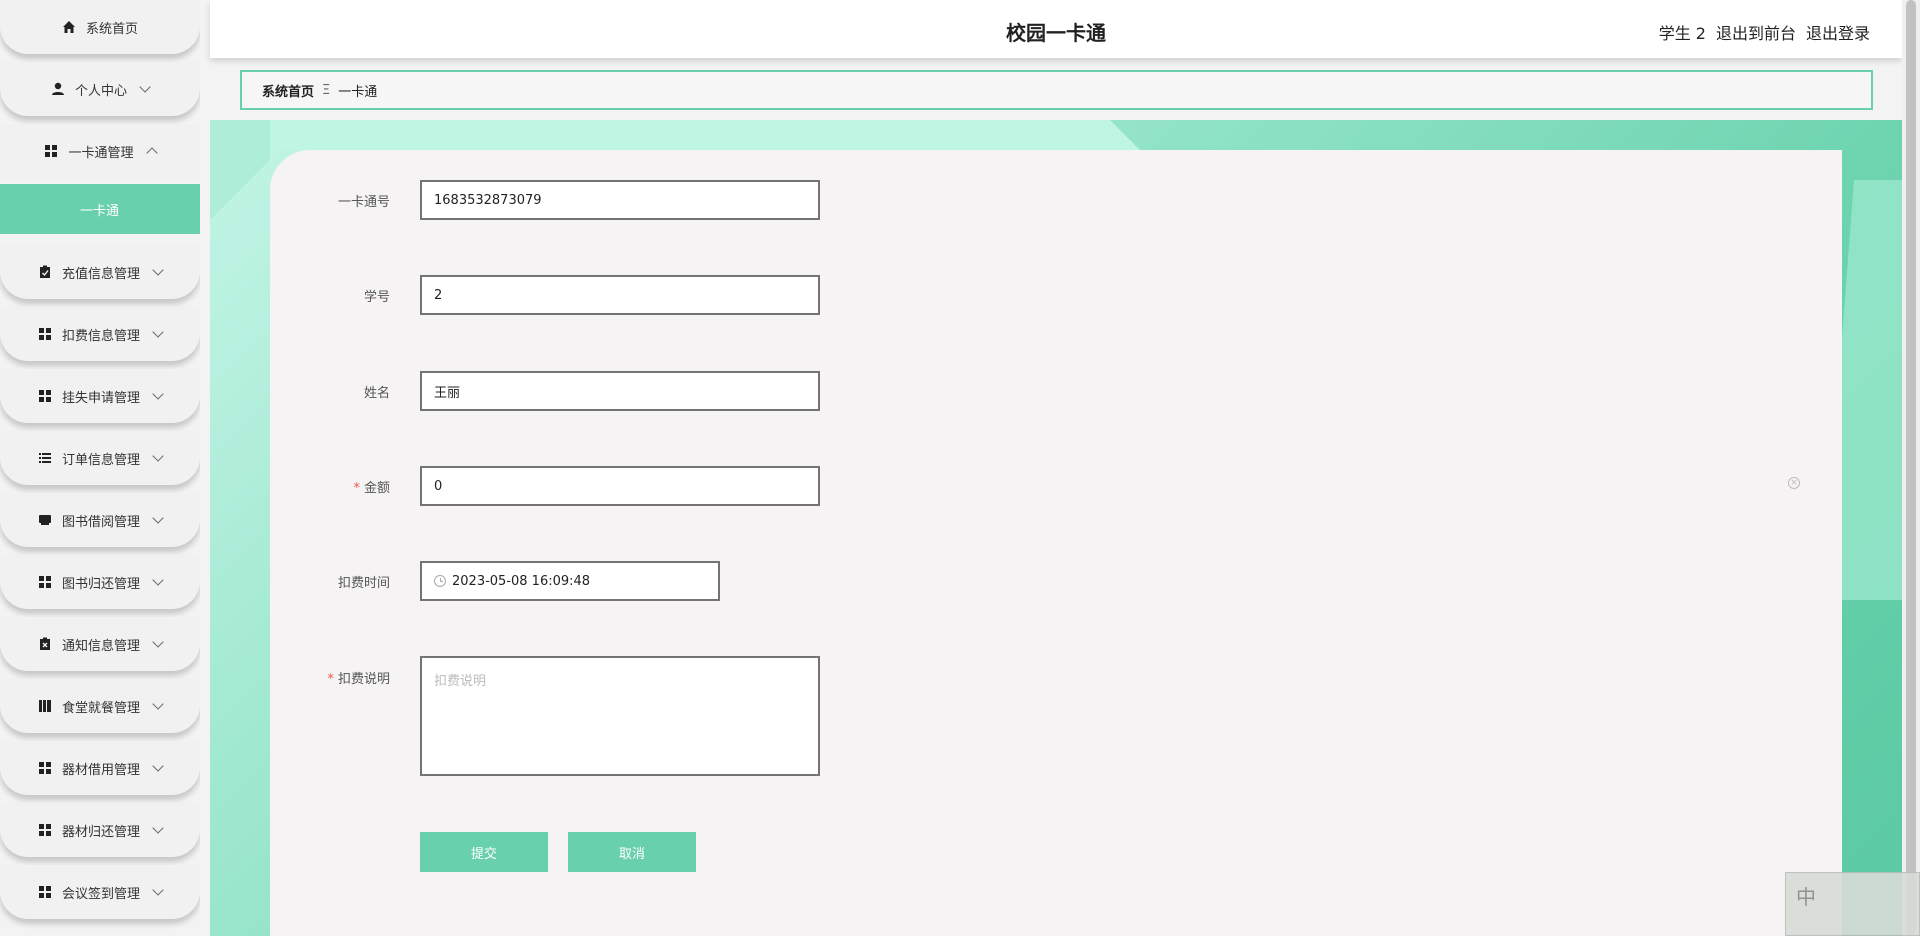  I want to click on sidebar-item-label: 订单信息管理, so click(100, 460).